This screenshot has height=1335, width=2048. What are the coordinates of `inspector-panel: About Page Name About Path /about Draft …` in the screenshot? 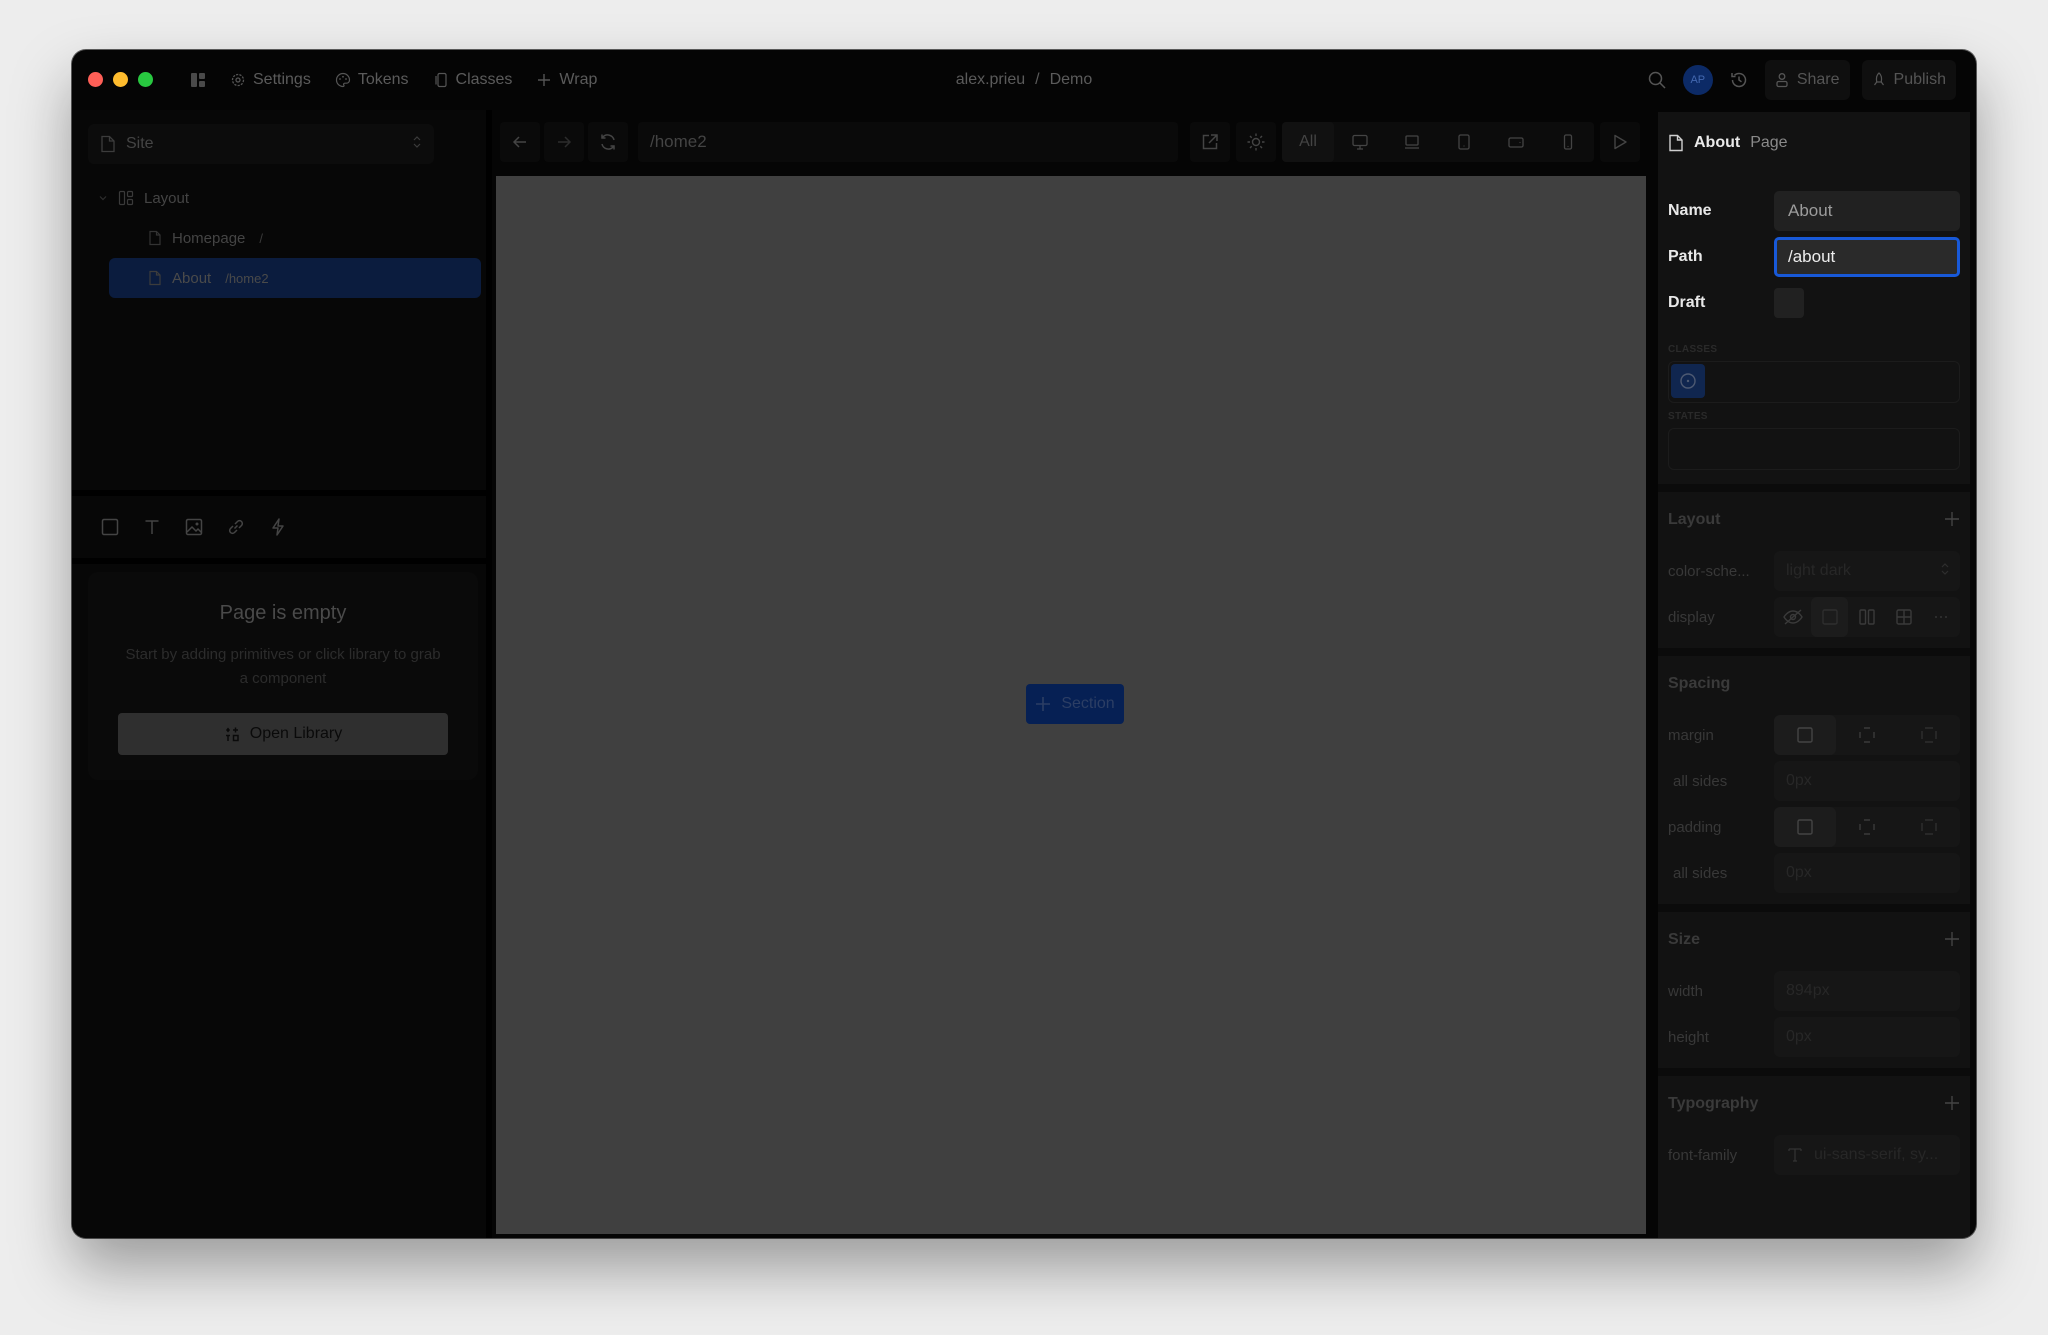 It's located at (1814, 675).